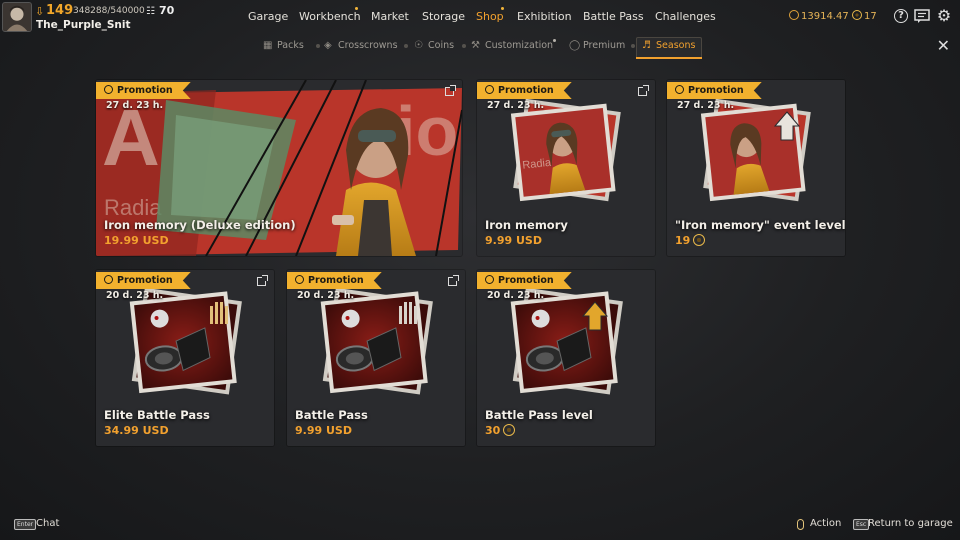 The image size is (960, 540). Describe the element at coordinates (691, 240) in the screenshot. I see `card-price: 19` at that location.